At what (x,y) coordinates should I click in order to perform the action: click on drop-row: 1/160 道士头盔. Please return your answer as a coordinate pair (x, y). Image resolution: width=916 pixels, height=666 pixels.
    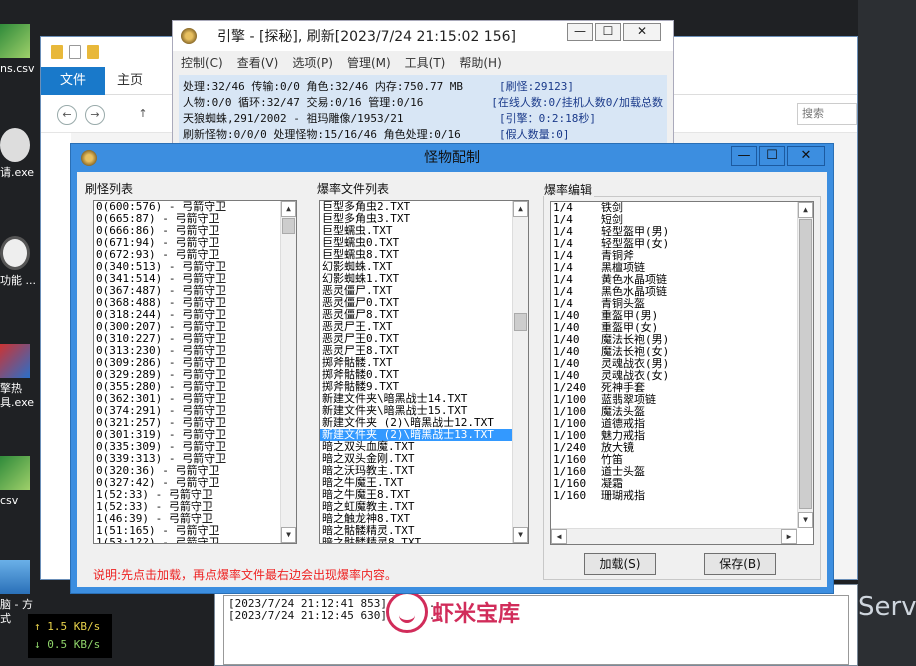
    Looking at the image, I should click on (682, 472).